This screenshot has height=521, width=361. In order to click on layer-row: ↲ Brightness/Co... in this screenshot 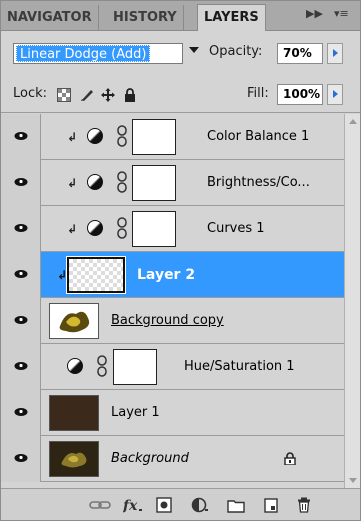, I will do `click(172, 183)`.